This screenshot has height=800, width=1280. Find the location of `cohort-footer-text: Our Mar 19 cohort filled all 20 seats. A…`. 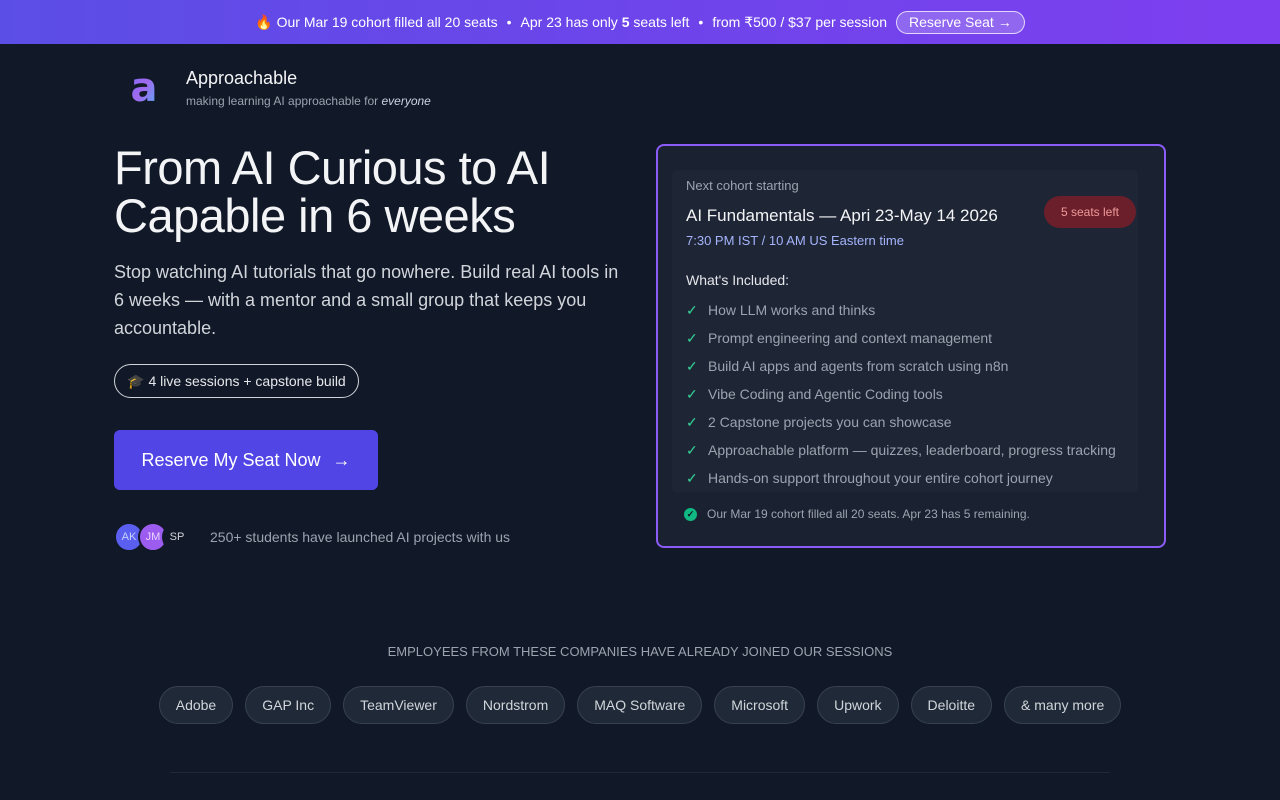

cohort-footer-text: Our Mar 19 cohort filled all 20 seats. A… is located at coordinates (868, 514).